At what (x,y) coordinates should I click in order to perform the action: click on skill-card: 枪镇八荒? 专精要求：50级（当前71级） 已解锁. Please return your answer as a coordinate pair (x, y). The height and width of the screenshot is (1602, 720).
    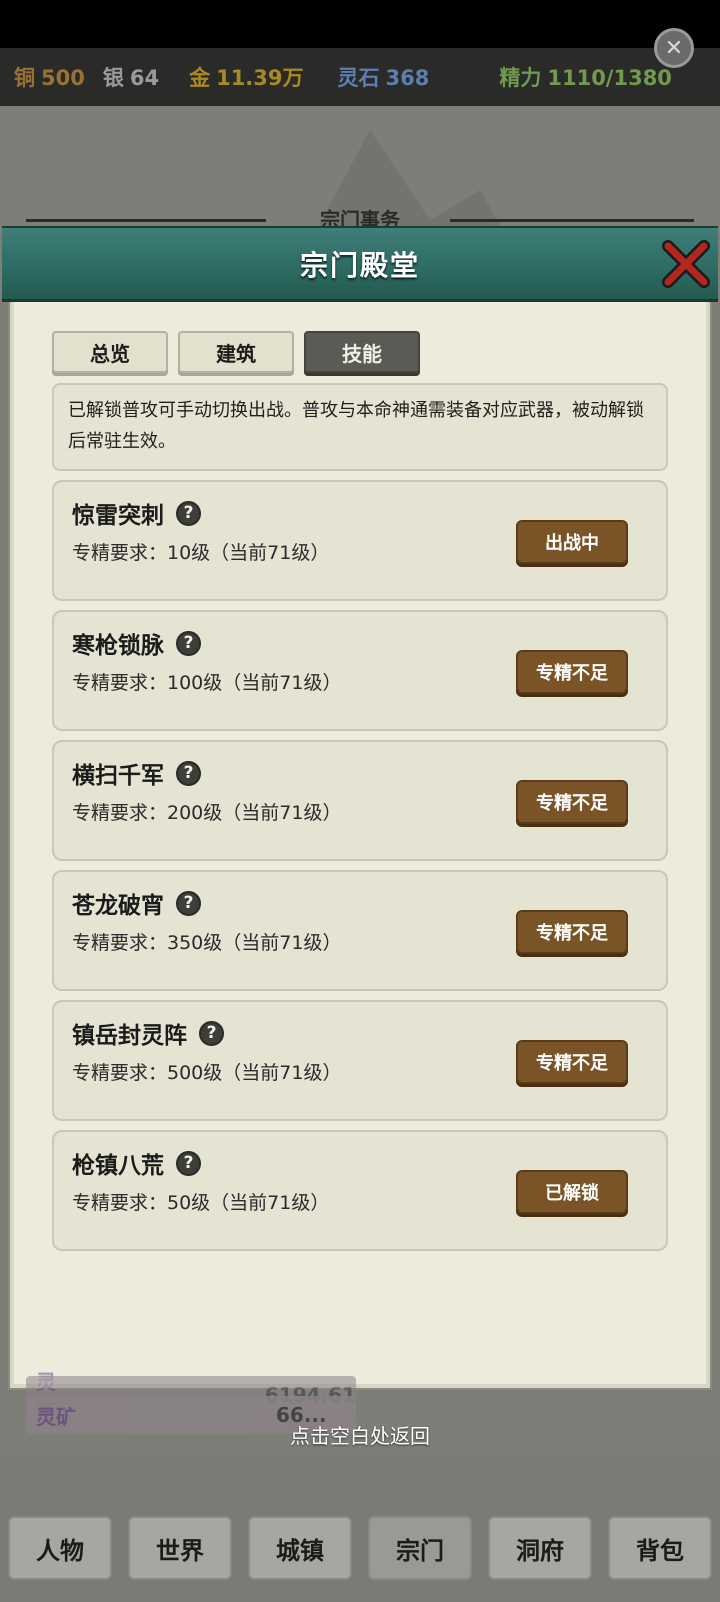
    Looking at the image, I should click on (360, 1190).